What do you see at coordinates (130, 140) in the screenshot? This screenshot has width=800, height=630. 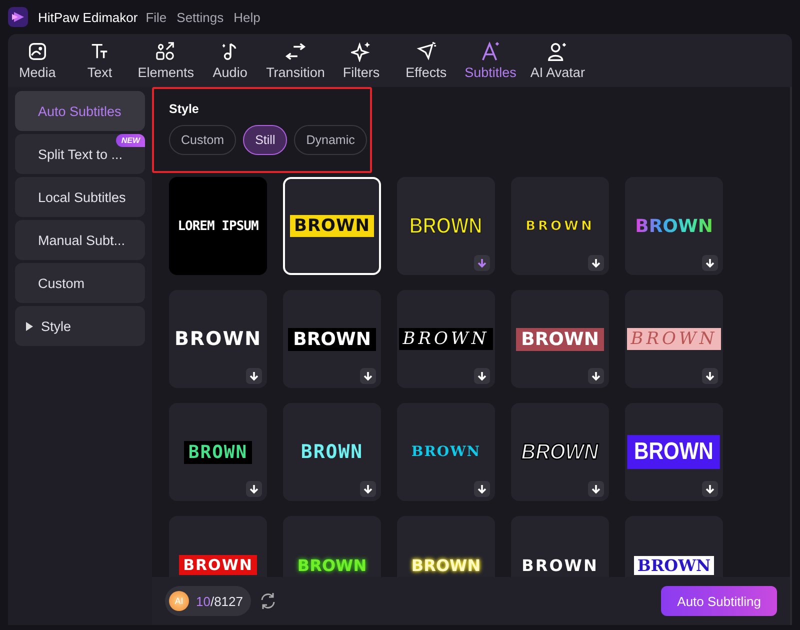 I see `new-badge: NEW` at bounding box center [130, 140].